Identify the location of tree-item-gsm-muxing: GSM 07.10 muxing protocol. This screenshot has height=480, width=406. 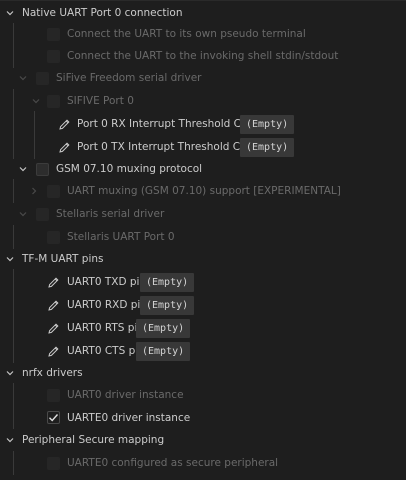
(203, 169).